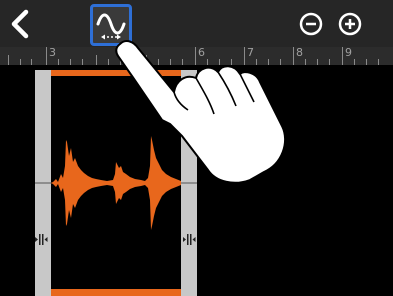 This screenshot has height=296, width=393. I want to click on sine-wave-icon, so click(111, 26).